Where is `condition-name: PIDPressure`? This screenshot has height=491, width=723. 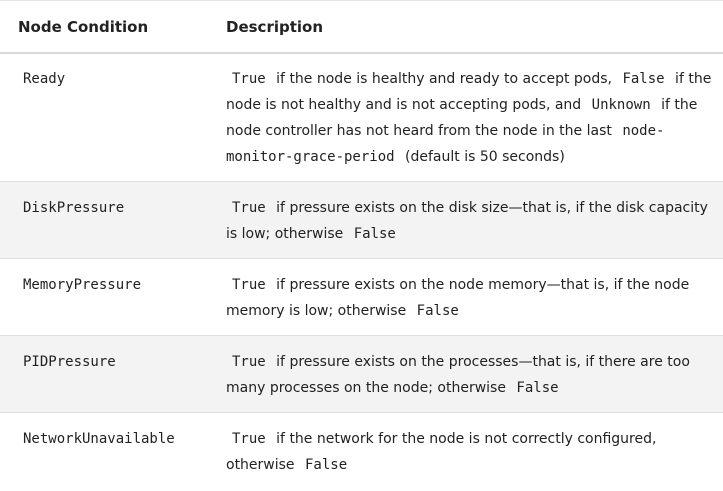 condition-name: PIDPressure is located at coordinates (69, 362).